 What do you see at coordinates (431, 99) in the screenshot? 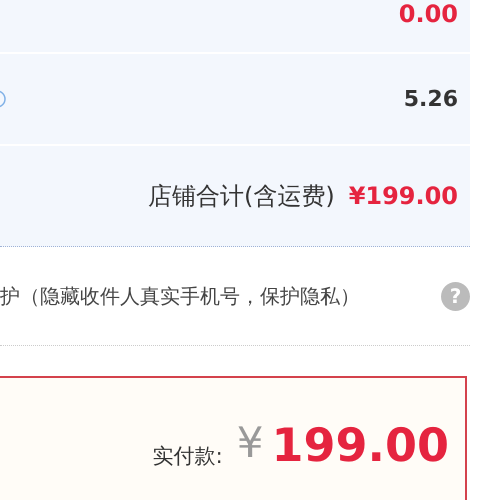
I see `amount-value: 5.26` at bounding box center [431, 99].